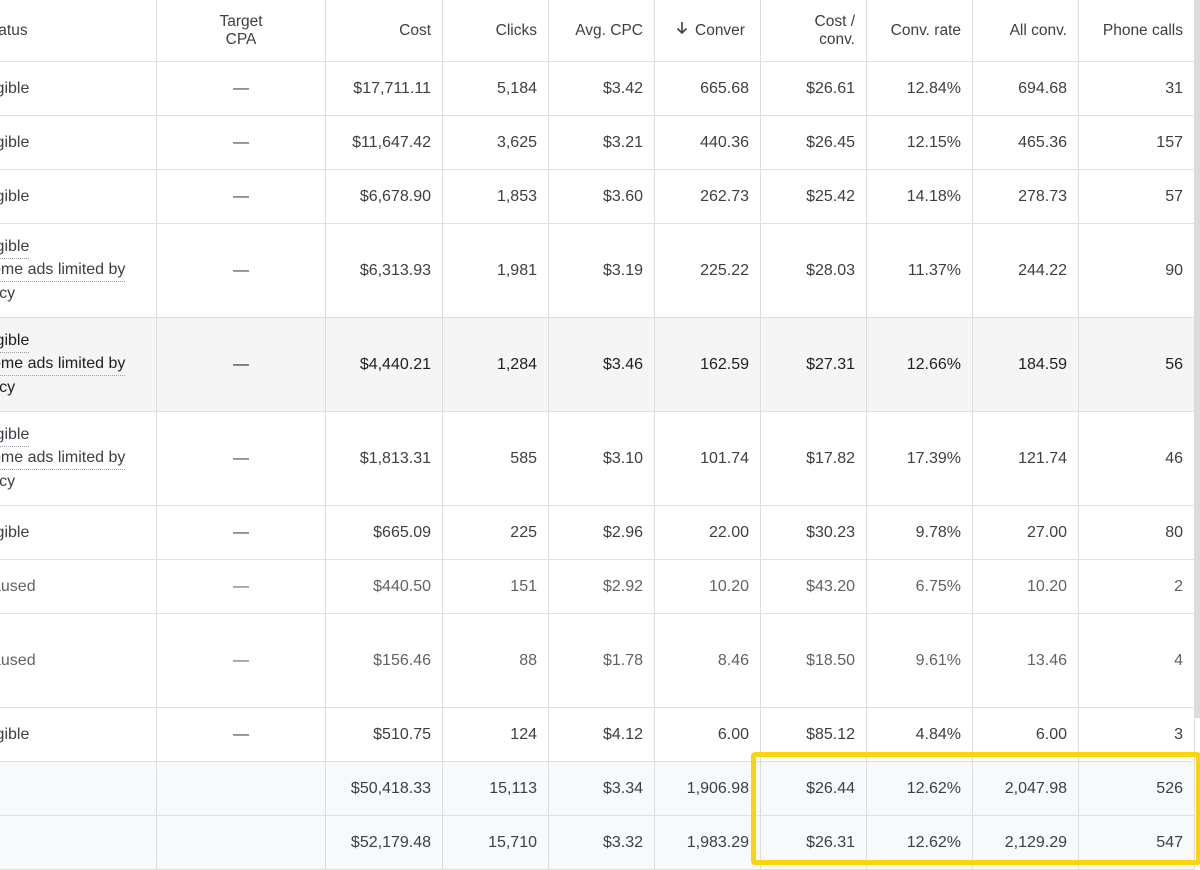 This screenshot has width=1200, height=870. Describe the element at coordinates (622, 660) in the screenshot. I see `value-avg-cpc: $1.78` at that location.